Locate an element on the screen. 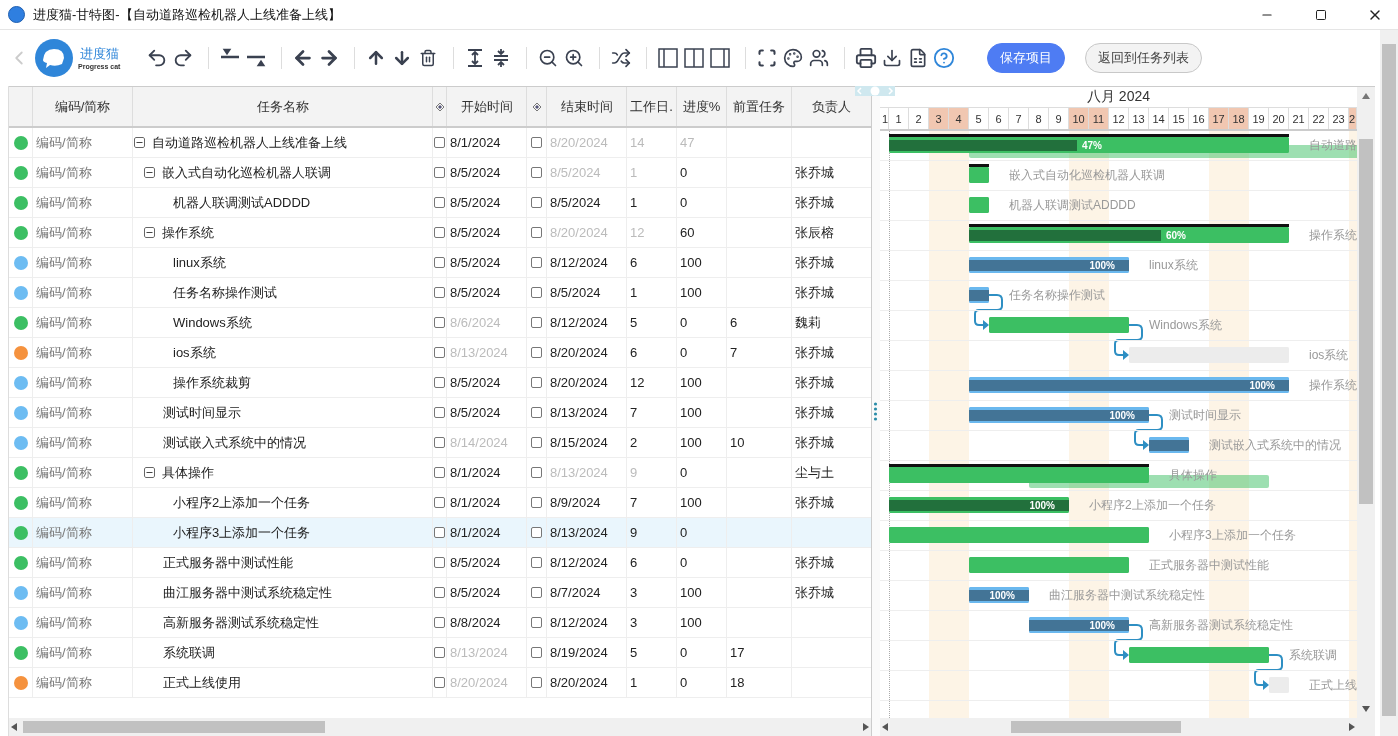  shuffle-icon is located at coordinates (621, 58).